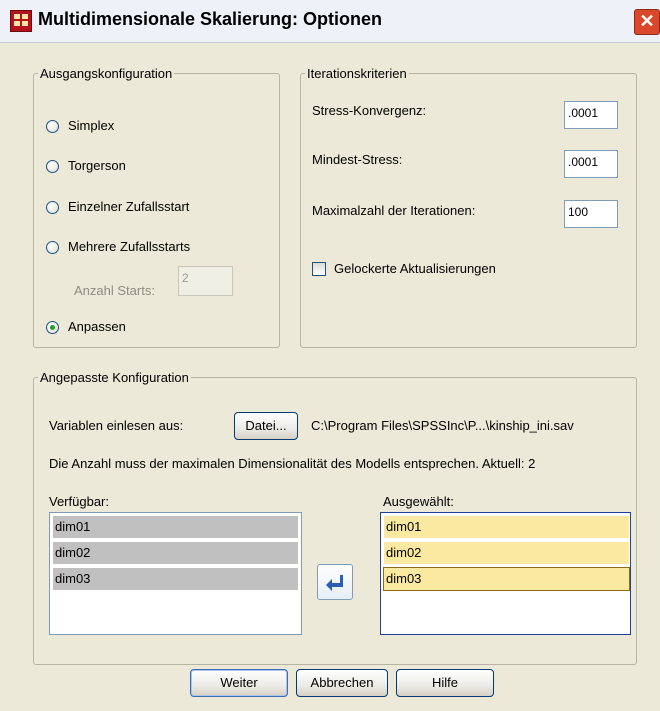  I want to click on radio-mehrere-zufallsstarts, so click(52, 247).